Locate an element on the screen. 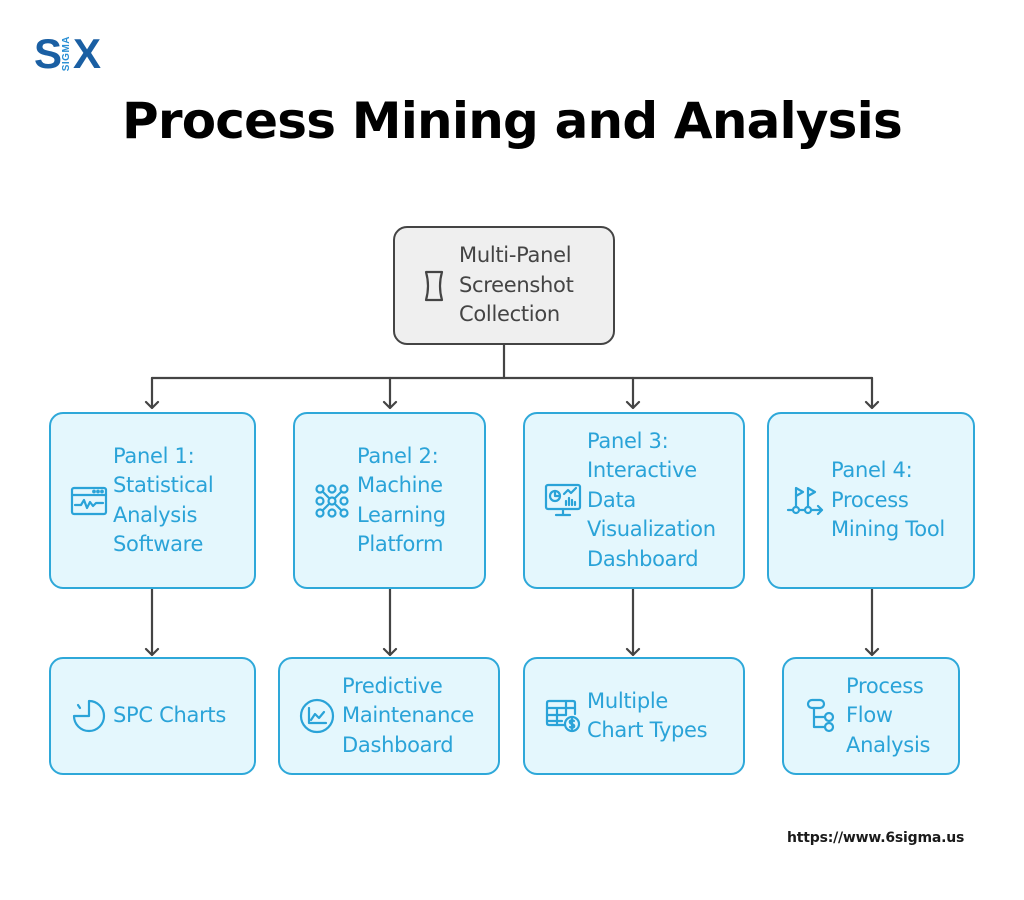 This screenshot has width=1024, height=900. panel-4-line-1: Panel 4: is located at coordinates (872, 470).